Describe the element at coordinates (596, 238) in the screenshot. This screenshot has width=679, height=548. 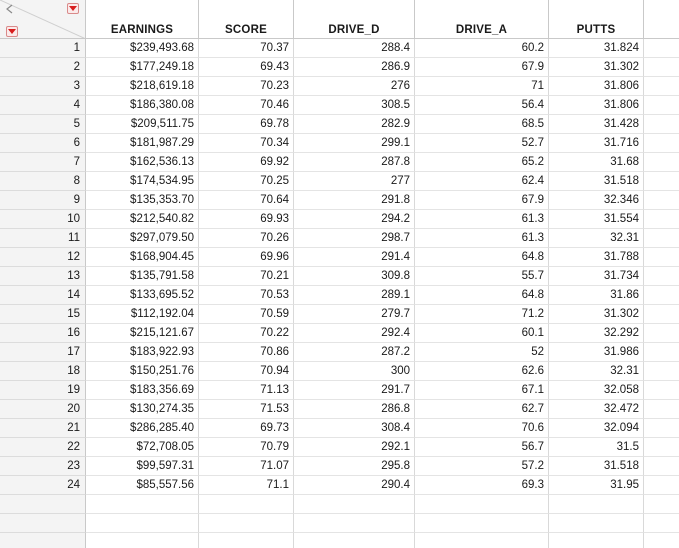
I see `cell-putts: 32.31` at that location.